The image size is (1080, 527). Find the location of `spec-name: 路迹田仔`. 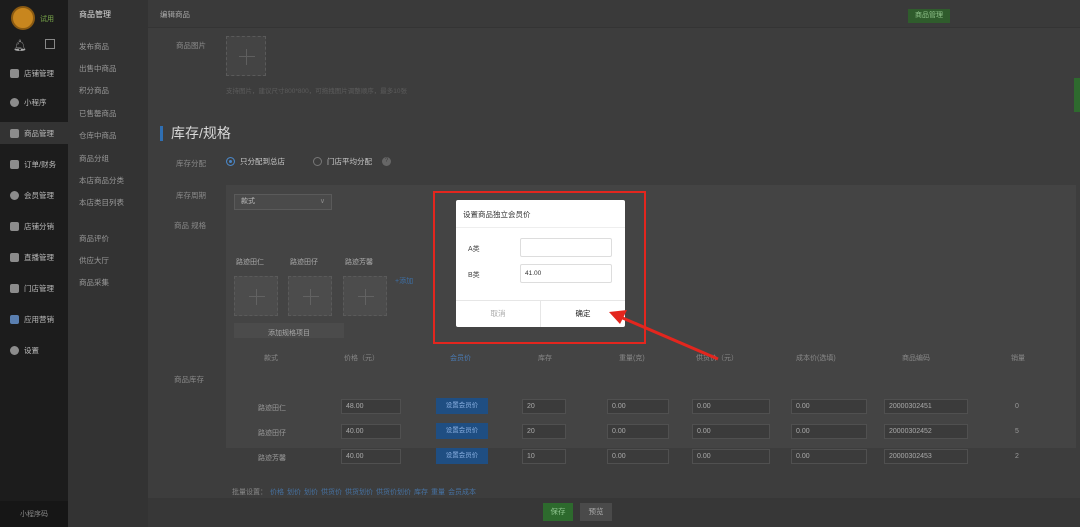

spec-name: 路迹田仔 is located at coordinates (304, 262).